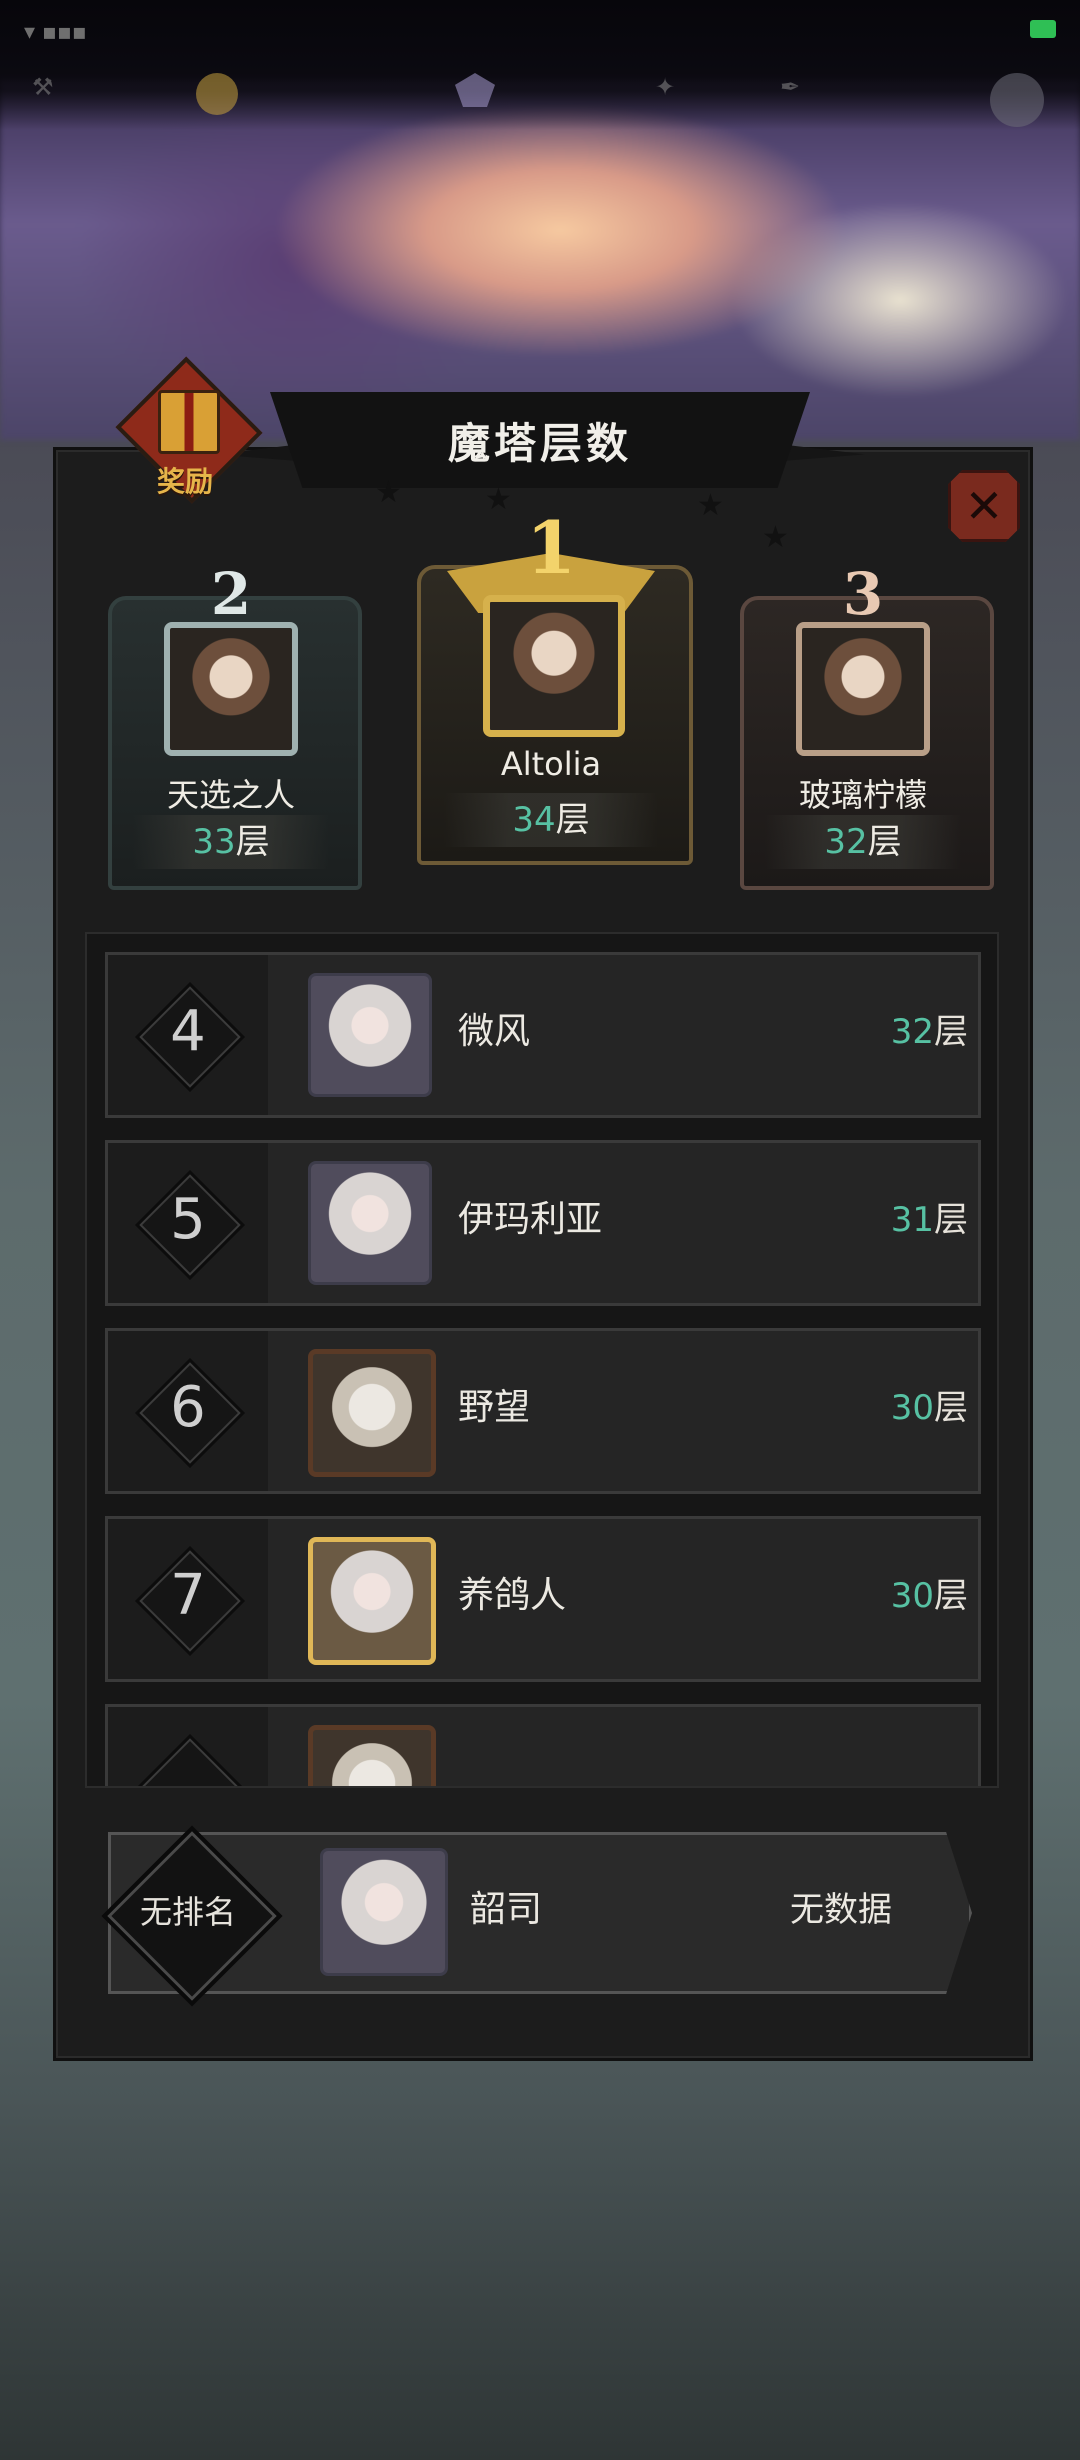  Describe the element at coordinates (929, 1032) in the screenshot. I see `player-score: 32层` at that location.